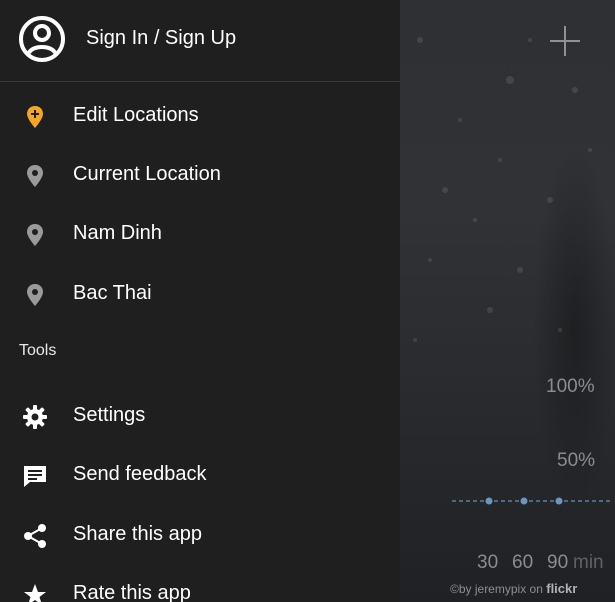 The width and height of the screenshot is (615, 602). Describe the element at coordinates (523, 562) in the screenshot. I see `time-tick-60: 60` at that location.